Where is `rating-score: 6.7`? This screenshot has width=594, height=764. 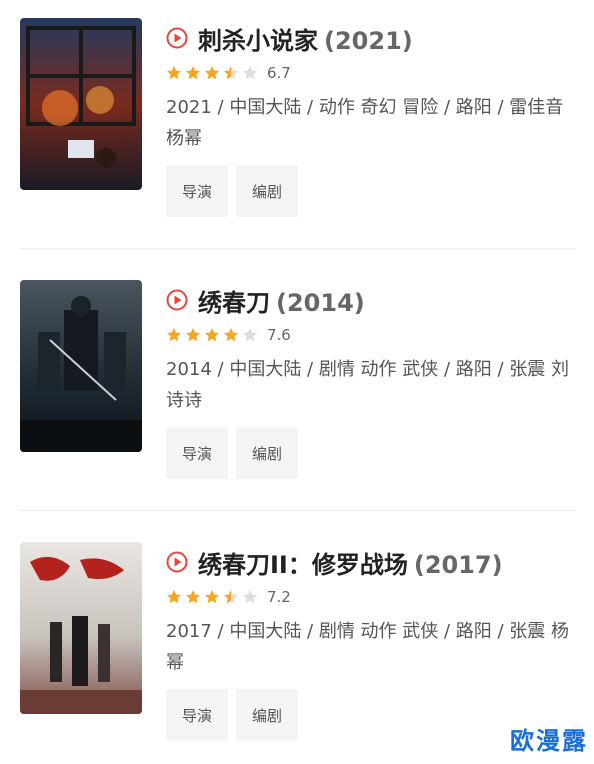 rating-score: 6.7 is located at coordinates (279, 73).